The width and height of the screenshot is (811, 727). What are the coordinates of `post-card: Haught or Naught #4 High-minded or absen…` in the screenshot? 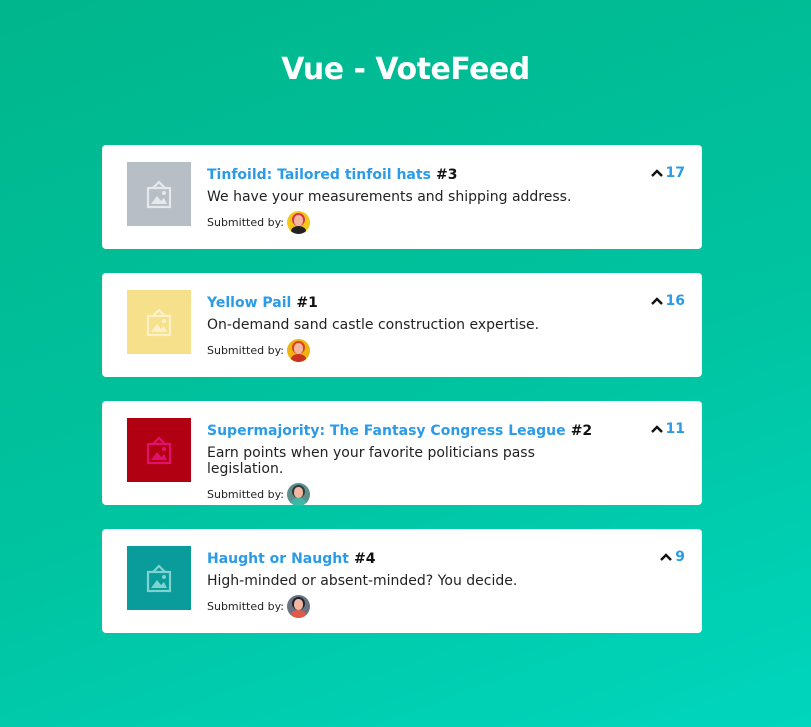 It's located at (402, 581).